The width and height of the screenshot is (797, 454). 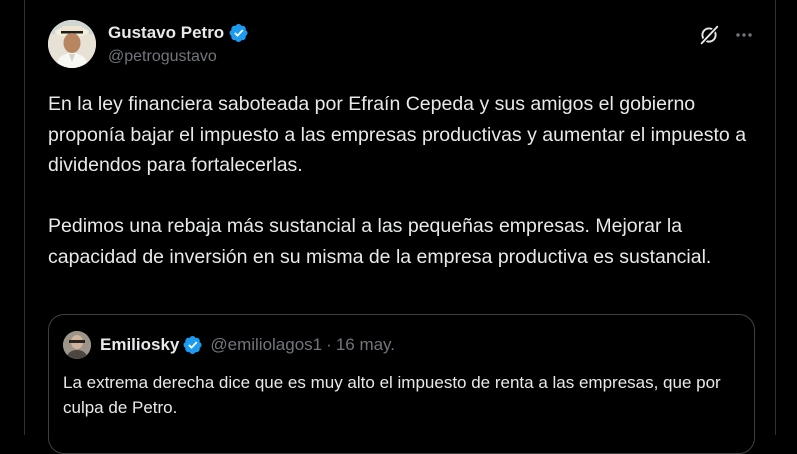 What do you see at coordinates (166, 33) in the screenshot?
I see `author-display-name: Gustavo Petro` at bounding box center [166, 33].